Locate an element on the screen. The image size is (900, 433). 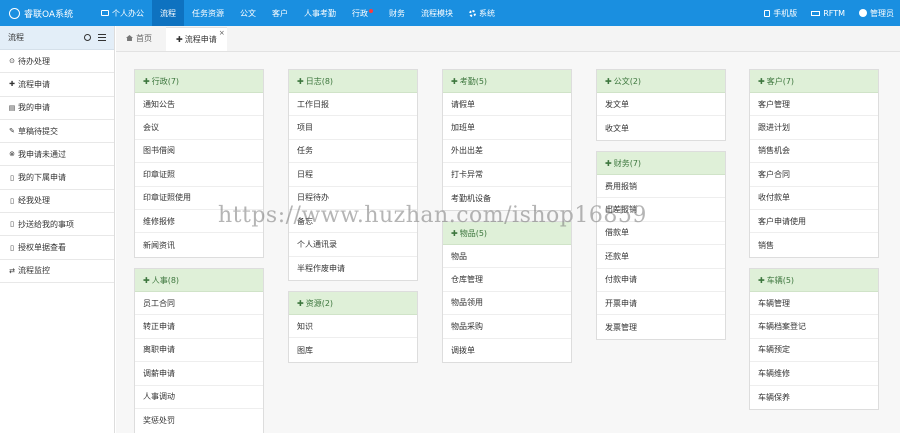
list-item: 外出出差 is located at coordinates (507, 152).